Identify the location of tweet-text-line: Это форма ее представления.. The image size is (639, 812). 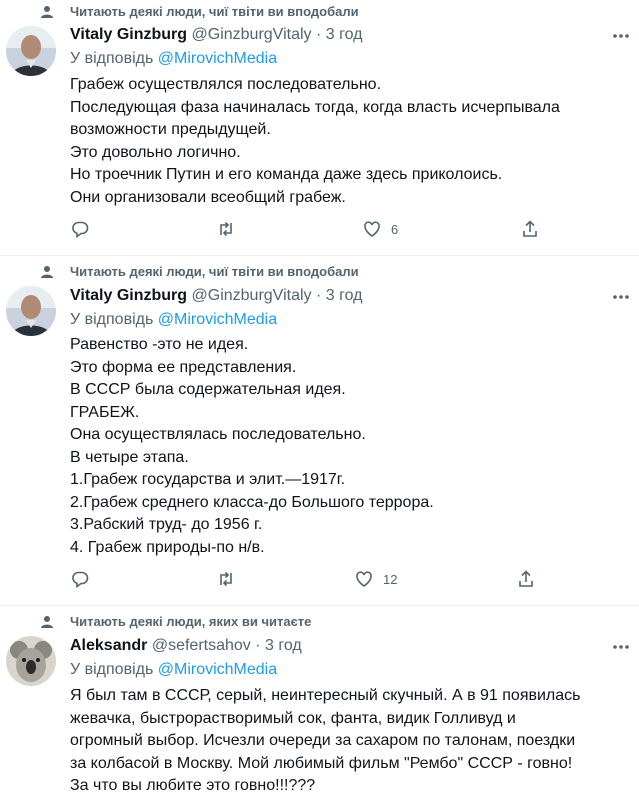
(183, 367).